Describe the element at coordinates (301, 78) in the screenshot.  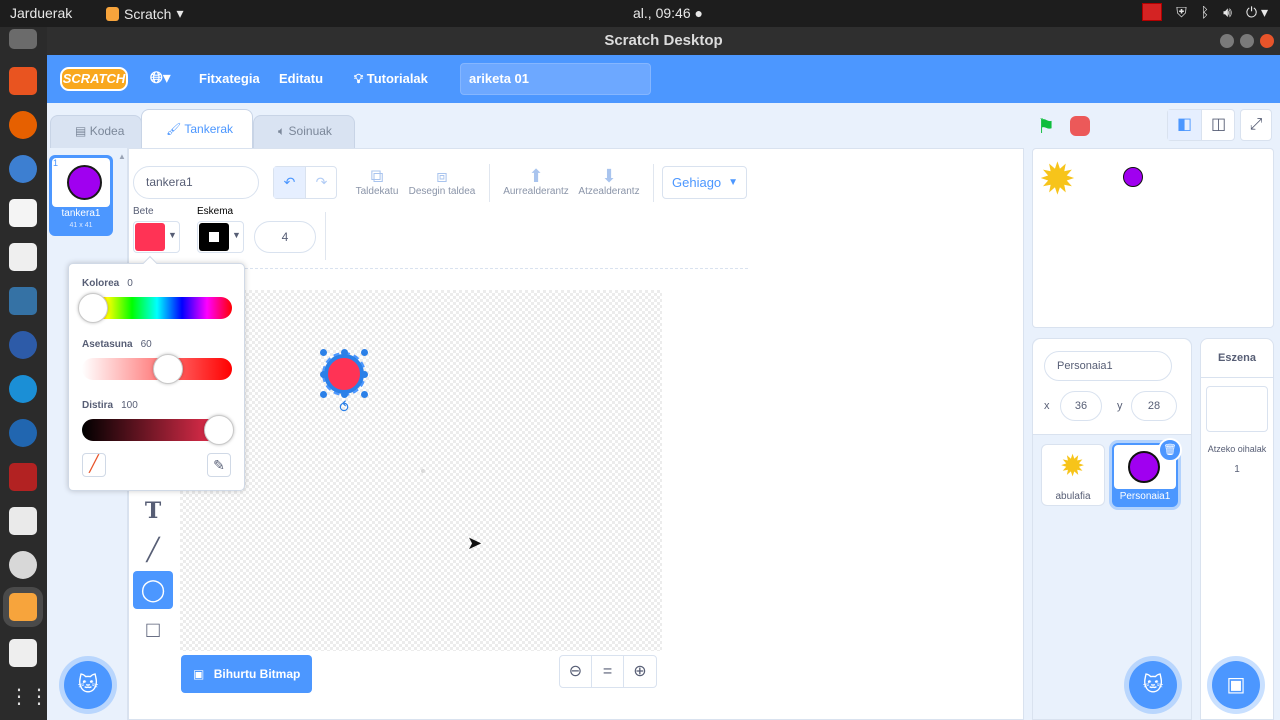
I see `menu-edit: Editatu` at that location.